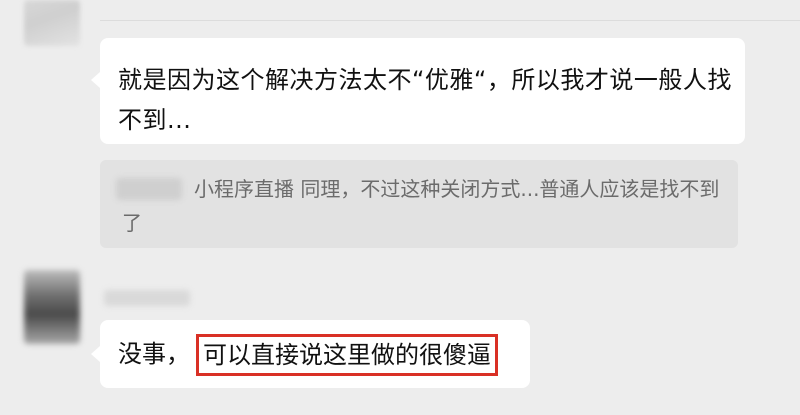  What do you see at coordinates (244, 189) in the screenshot?
I see `quoted-source: 小程序直播` at bounding box center [244, 189].